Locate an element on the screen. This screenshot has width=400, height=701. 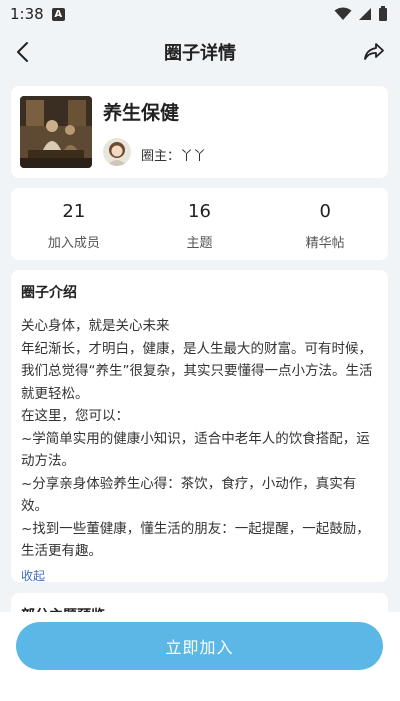
stat-topics: 16 主题 is located at coordinates (200, 224).